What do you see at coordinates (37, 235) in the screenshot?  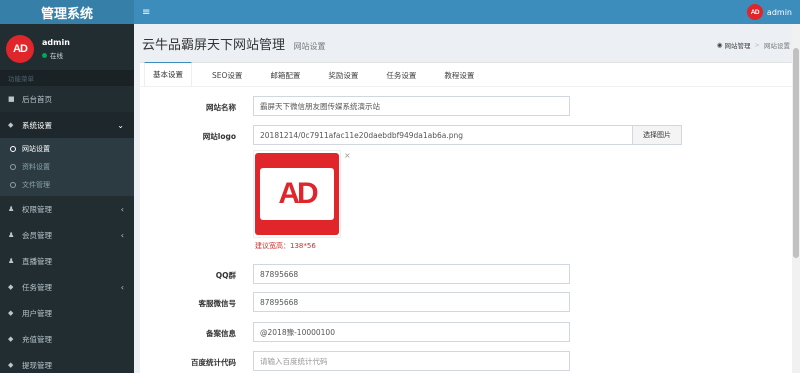 I see `sidebar-item-label: 会员管理` at bounding box center [37, 235].